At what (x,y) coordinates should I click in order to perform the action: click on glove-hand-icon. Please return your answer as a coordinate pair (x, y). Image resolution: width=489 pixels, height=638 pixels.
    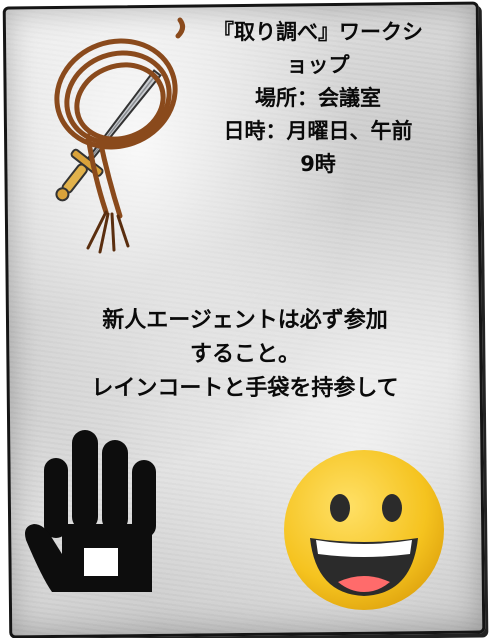
    Looking at the image, I should click on (90, 511).